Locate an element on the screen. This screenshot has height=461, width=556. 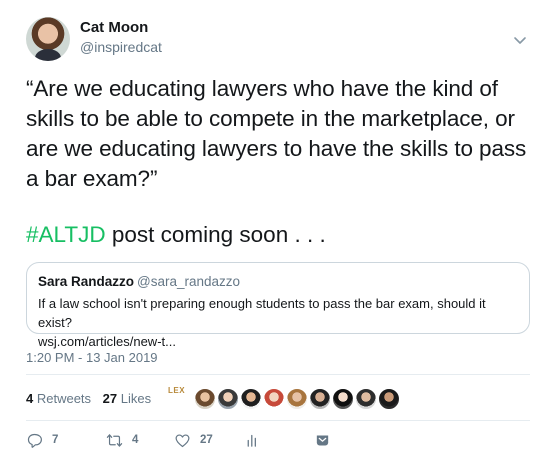
lex-logo-avatar: LEX is located at coordinates (181, 397).